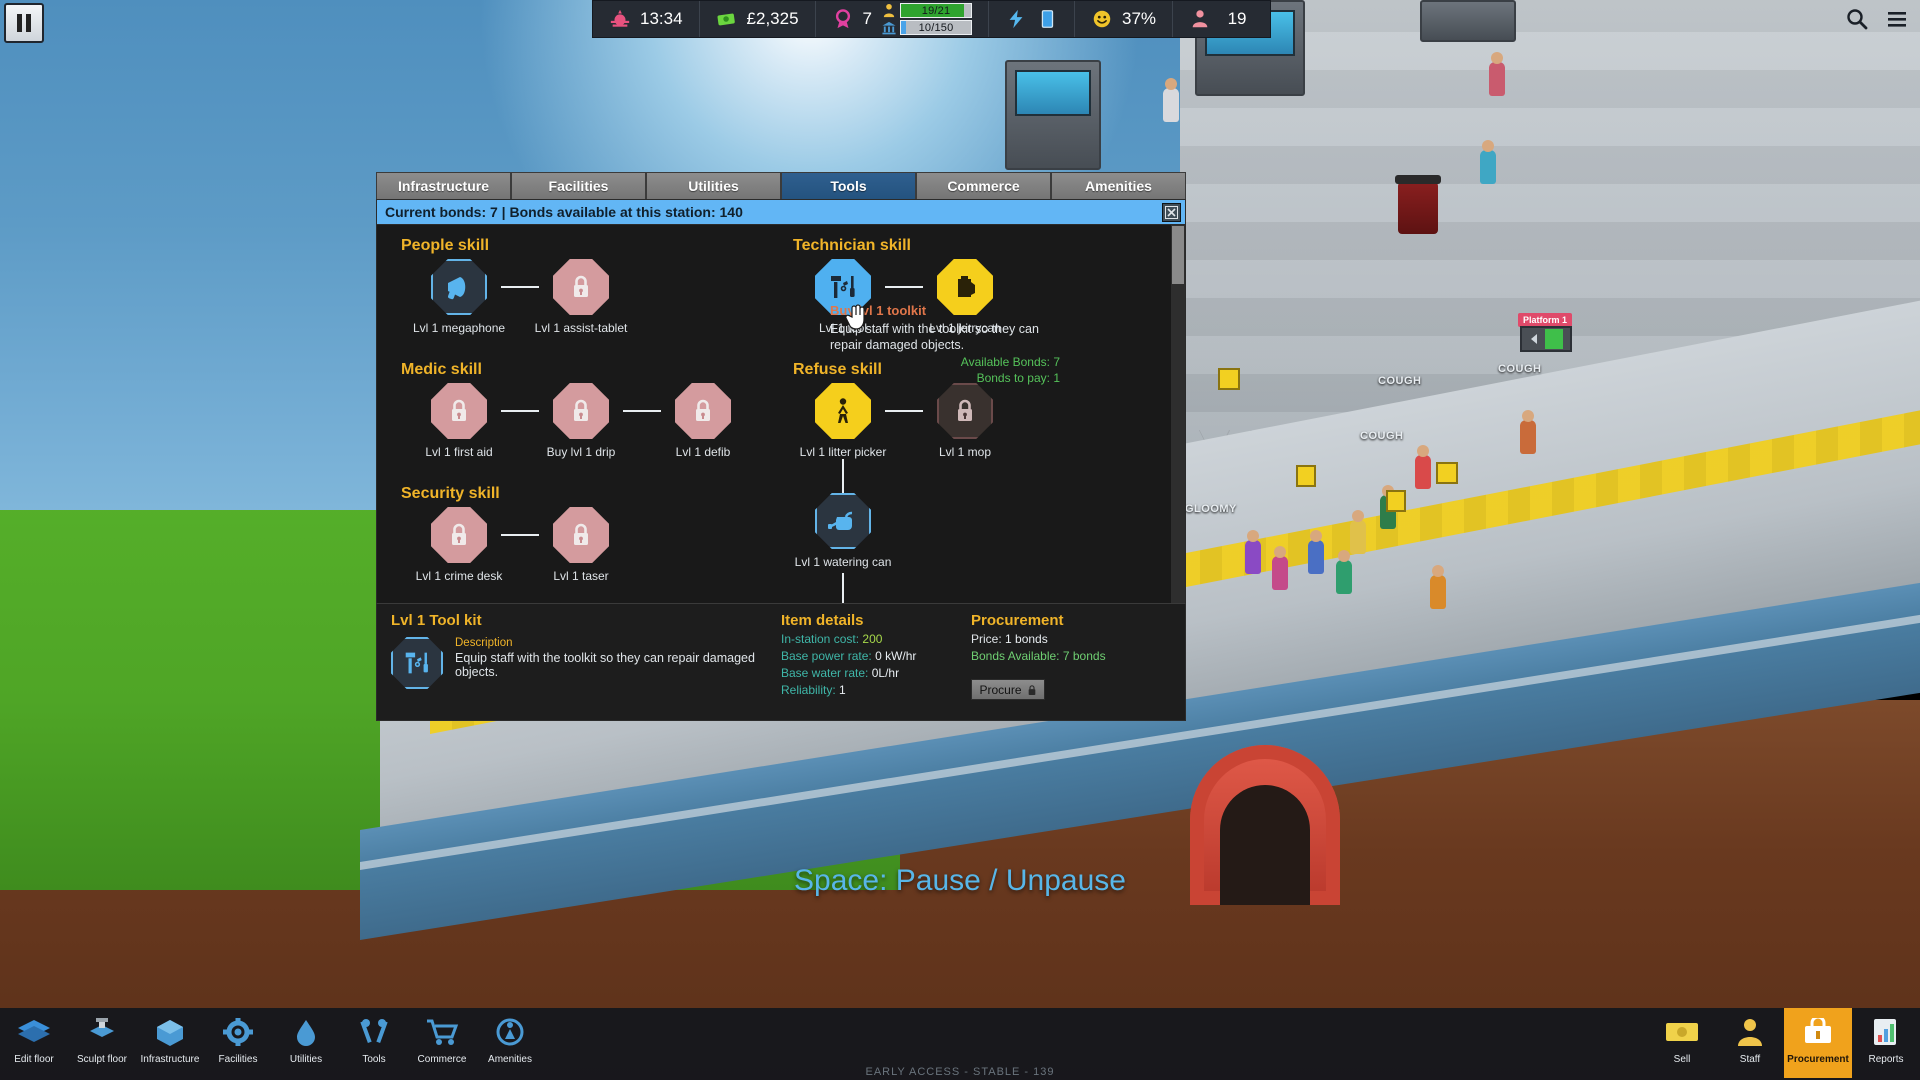  What do you see at coordinates (1468, 21) in the screenshot?
I see `wall-panel` at bounding box center [1468, 21].